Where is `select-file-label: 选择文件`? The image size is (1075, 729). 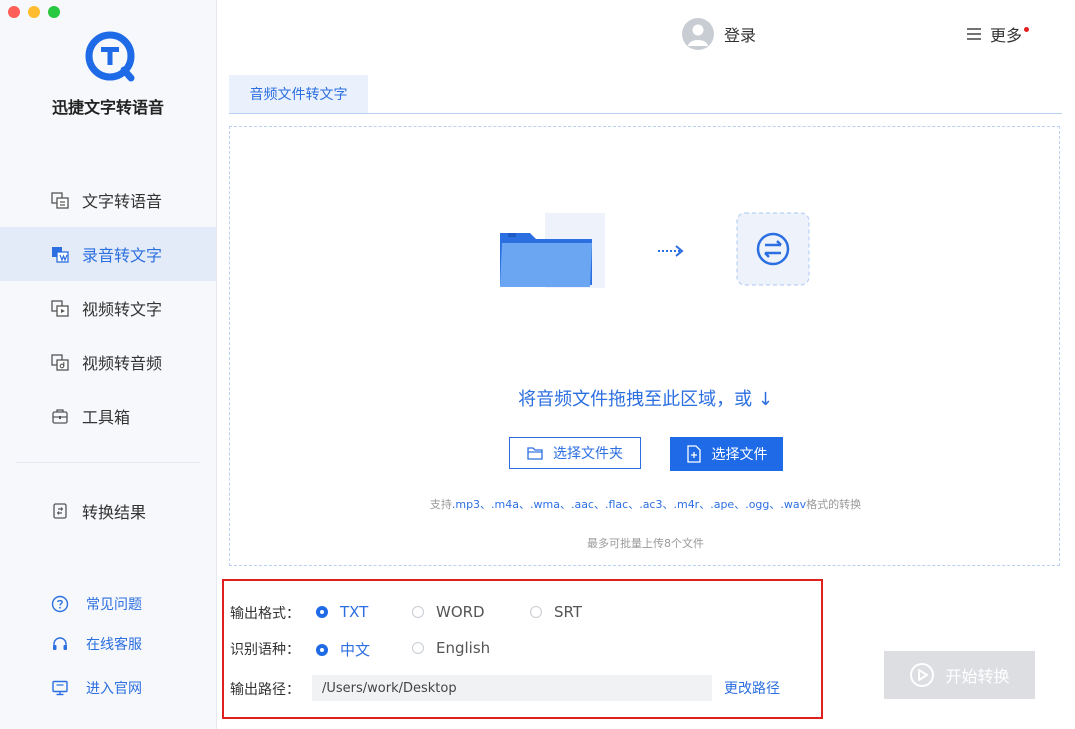 select-file-label: 选择文件 is located at coordinates (739, 455).